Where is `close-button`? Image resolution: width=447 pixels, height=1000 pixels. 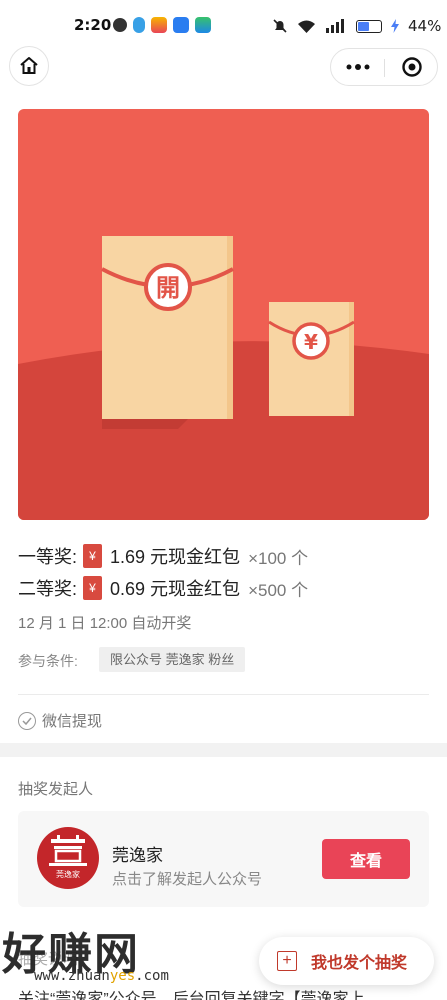 close-button is located at coordinates (412, 67).